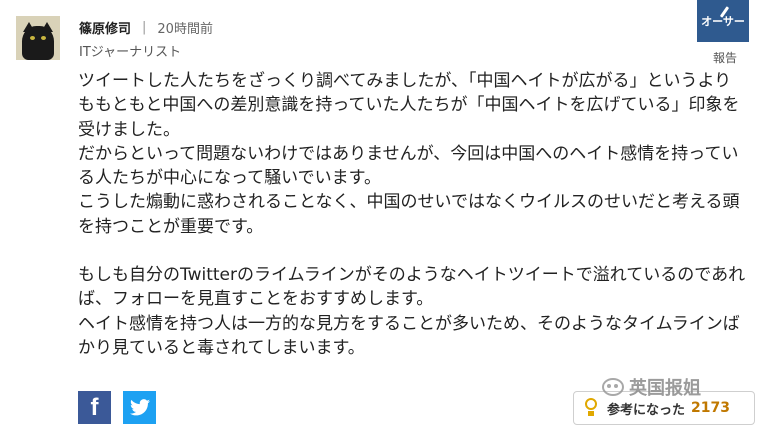  What do you see at coordinates (185, 29) in the screenshot?
I see `post-time: 20時間前` at bounding box center [185, 29].